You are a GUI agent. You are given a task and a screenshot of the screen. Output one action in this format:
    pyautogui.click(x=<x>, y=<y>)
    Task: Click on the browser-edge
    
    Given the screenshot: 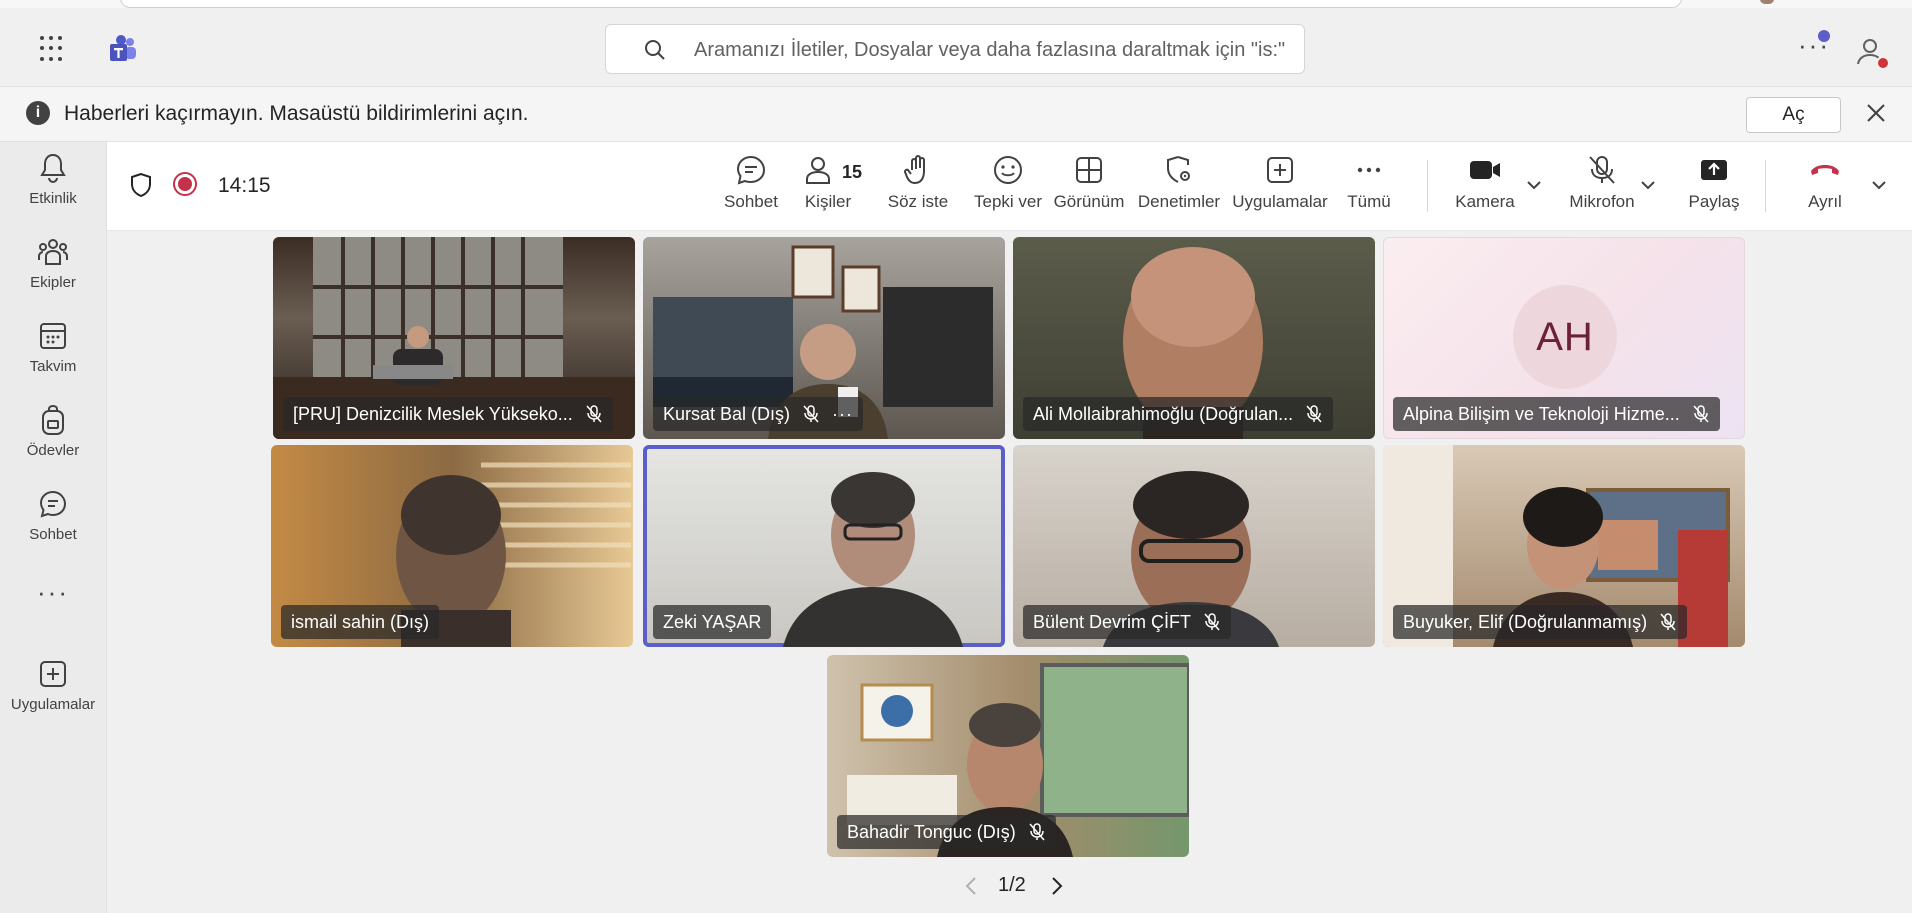 What is the action you would take?
    pyautogui.click(x=956, y=4)
    